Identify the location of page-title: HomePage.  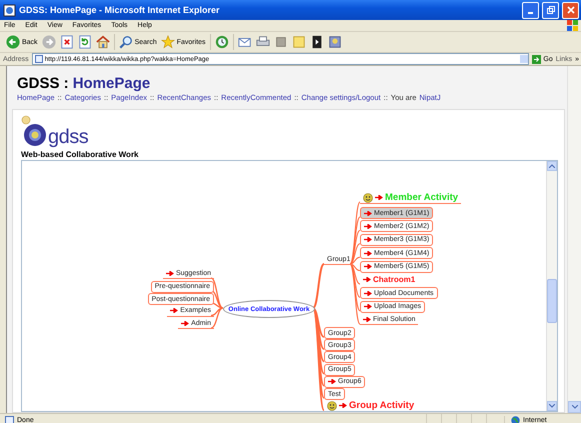
(111, 83).